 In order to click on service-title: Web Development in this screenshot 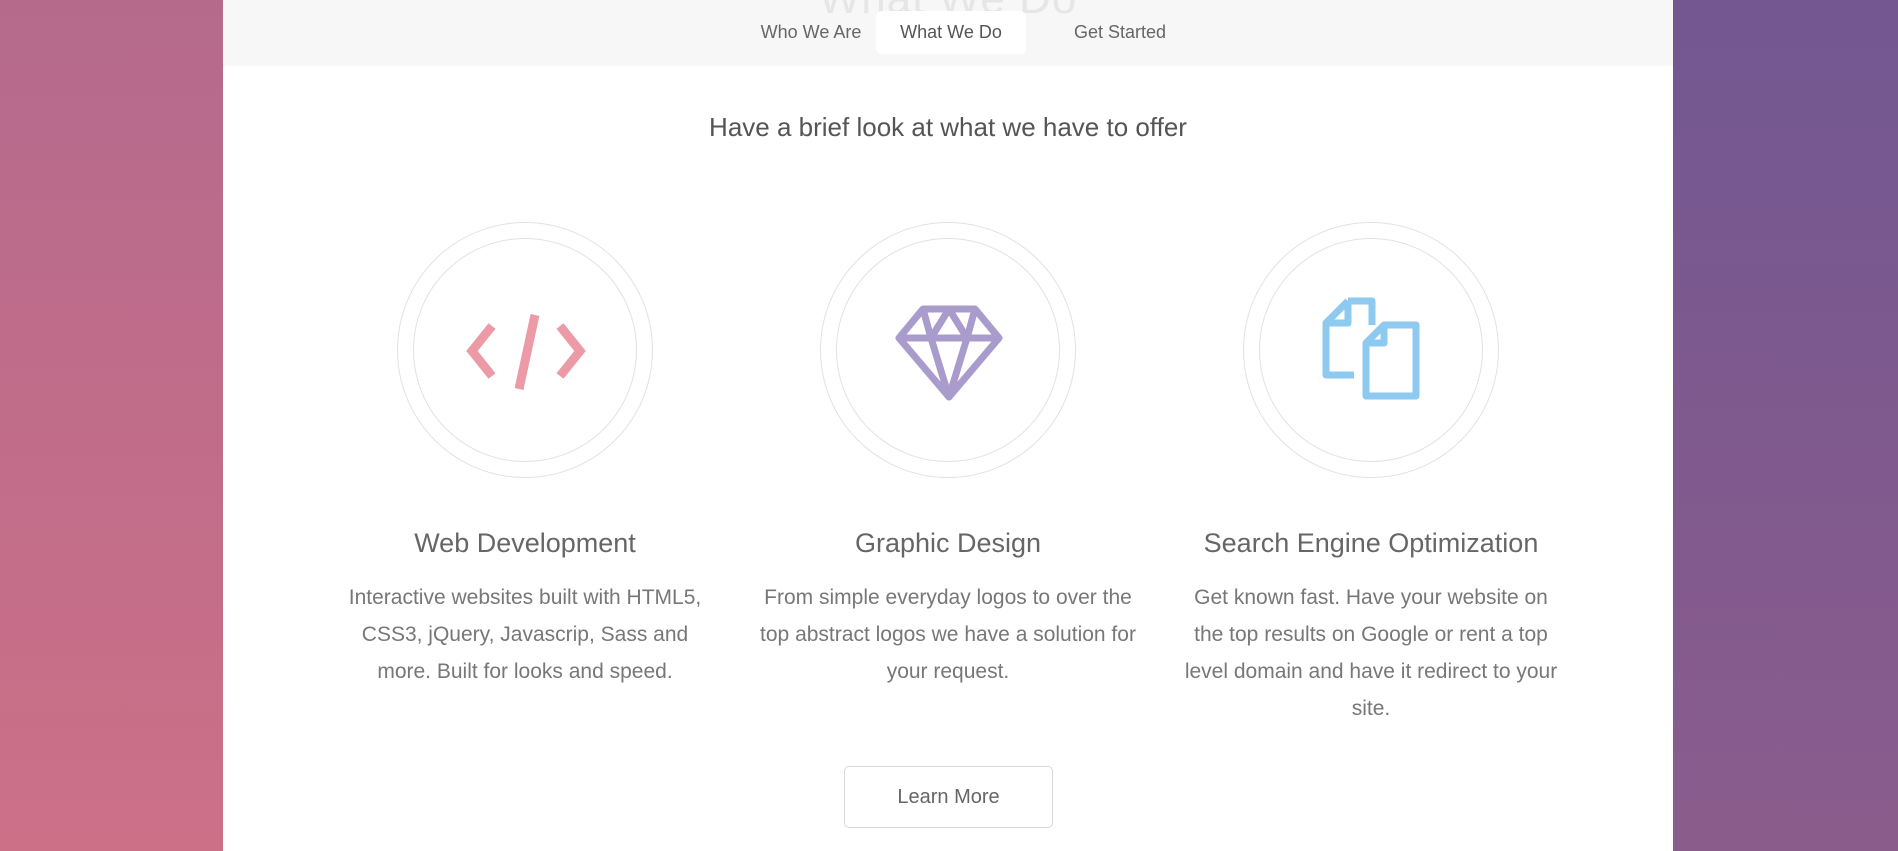, I will do `click(525, 543)`.